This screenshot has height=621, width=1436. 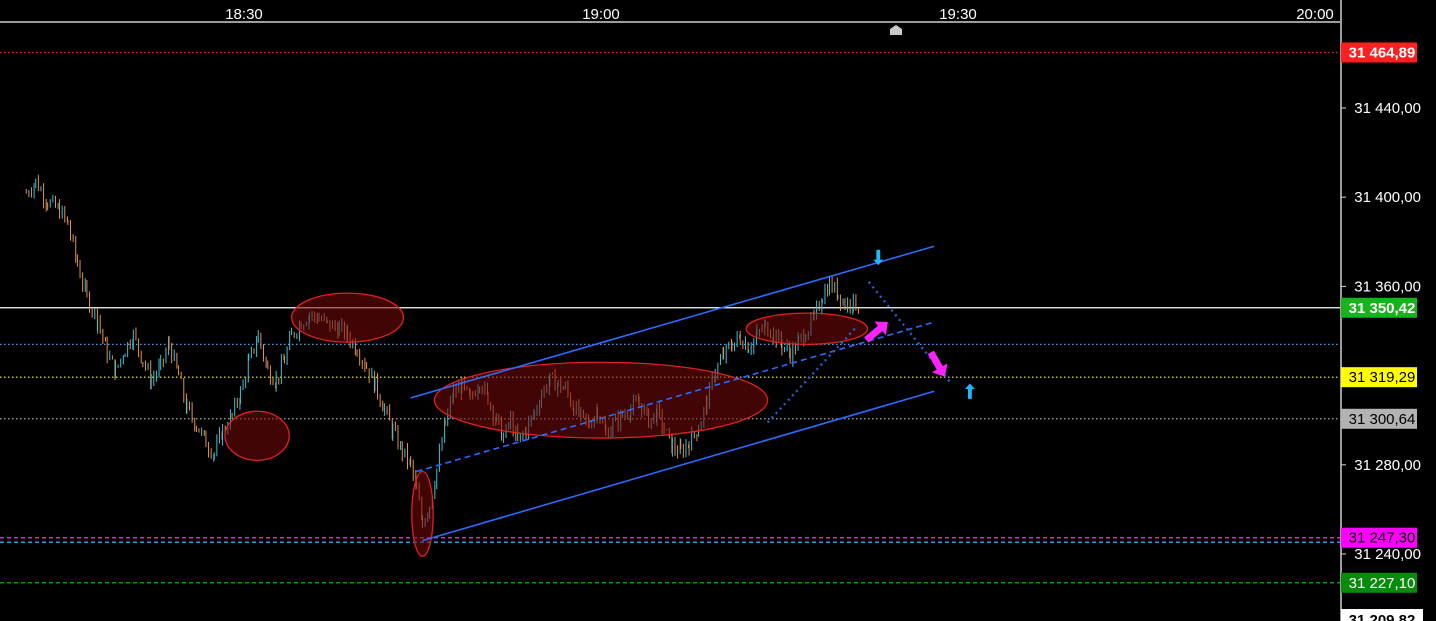 I want to click on price-badge-label: 31 464,89, so click(x=1382, y=52).